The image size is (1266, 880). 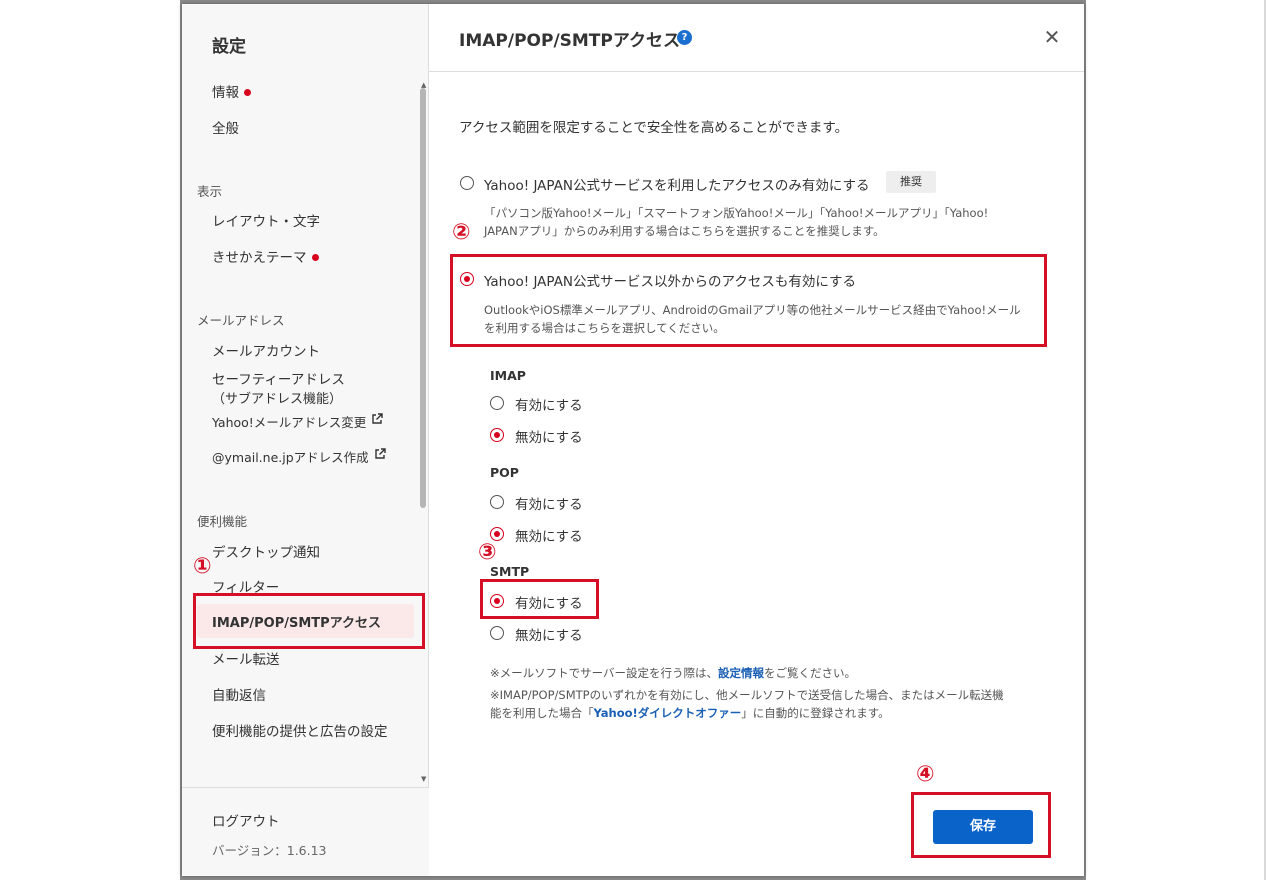 I want to click on imap-enable-label: 有効にする, so click(x=549, y=404).